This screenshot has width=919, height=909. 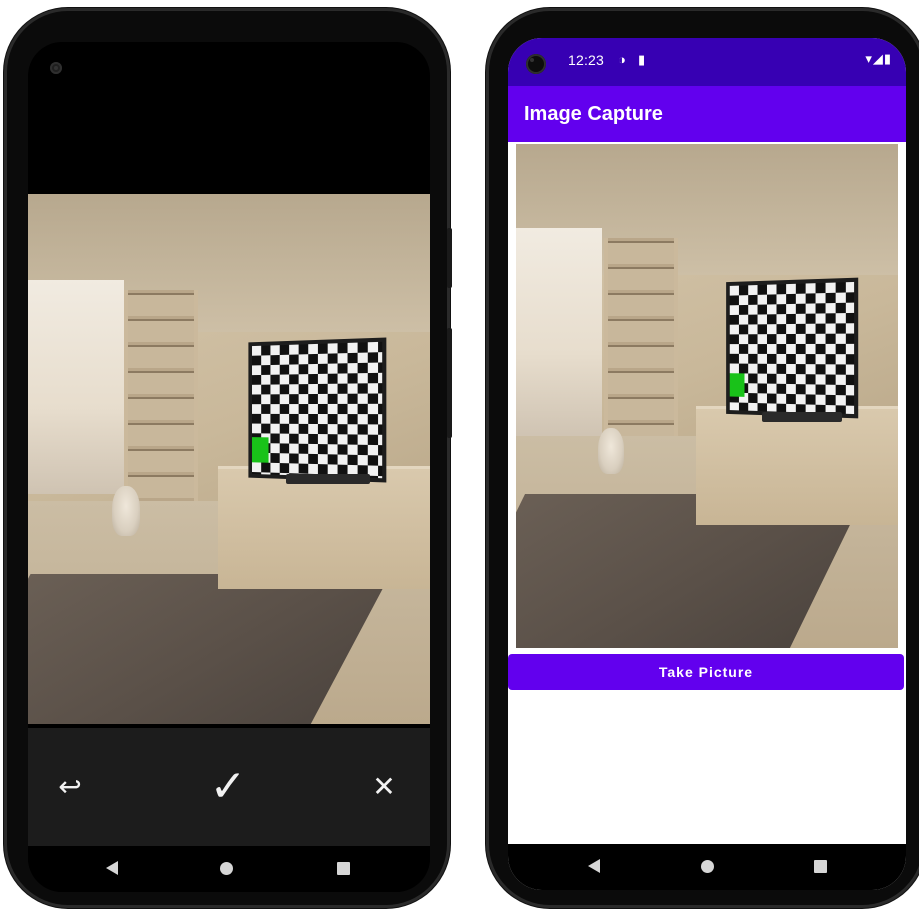 What do you see at coordinates (228, 786) in the screenshot?
I see `accept-icon: ✓` at bounding box center [228, 786].